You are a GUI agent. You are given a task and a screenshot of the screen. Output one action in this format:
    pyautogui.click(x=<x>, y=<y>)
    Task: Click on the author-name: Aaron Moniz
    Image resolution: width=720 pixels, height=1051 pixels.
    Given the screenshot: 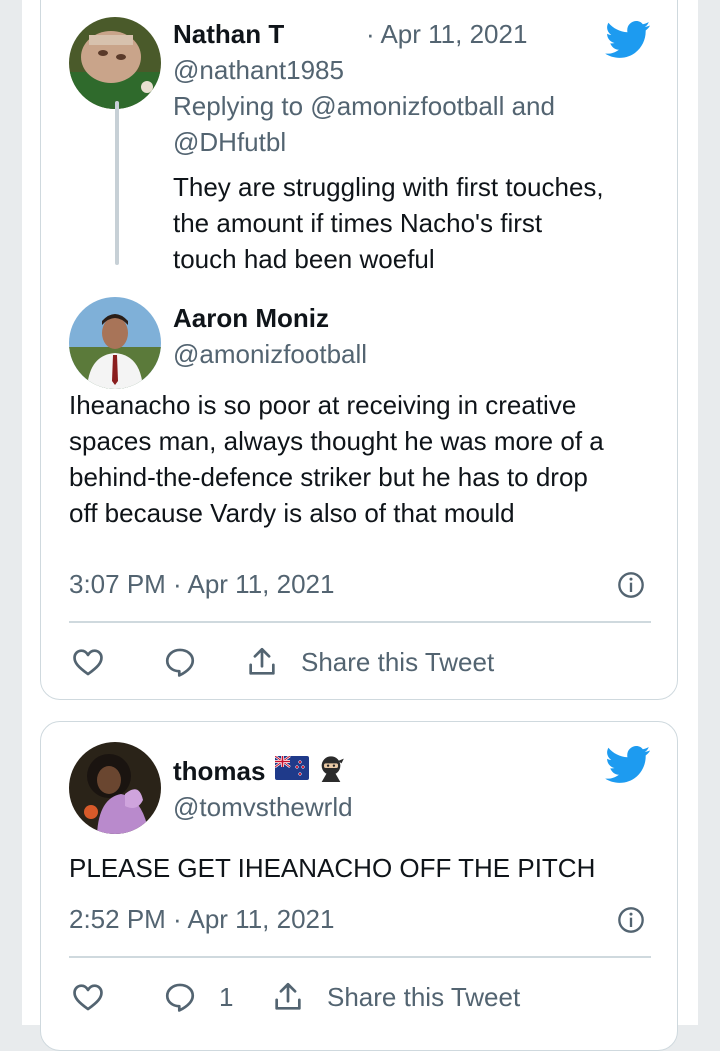 What is the action you would take?
    pyautogui.click(x=251, y=318)
    